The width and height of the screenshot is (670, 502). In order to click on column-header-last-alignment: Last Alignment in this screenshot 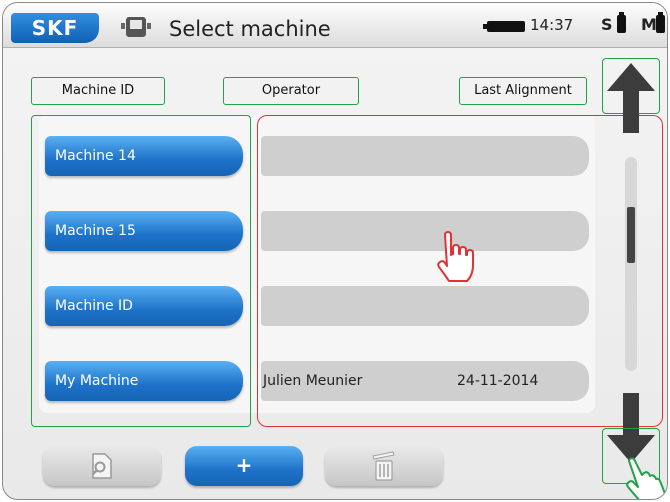, I will do `click(523, 91)`.